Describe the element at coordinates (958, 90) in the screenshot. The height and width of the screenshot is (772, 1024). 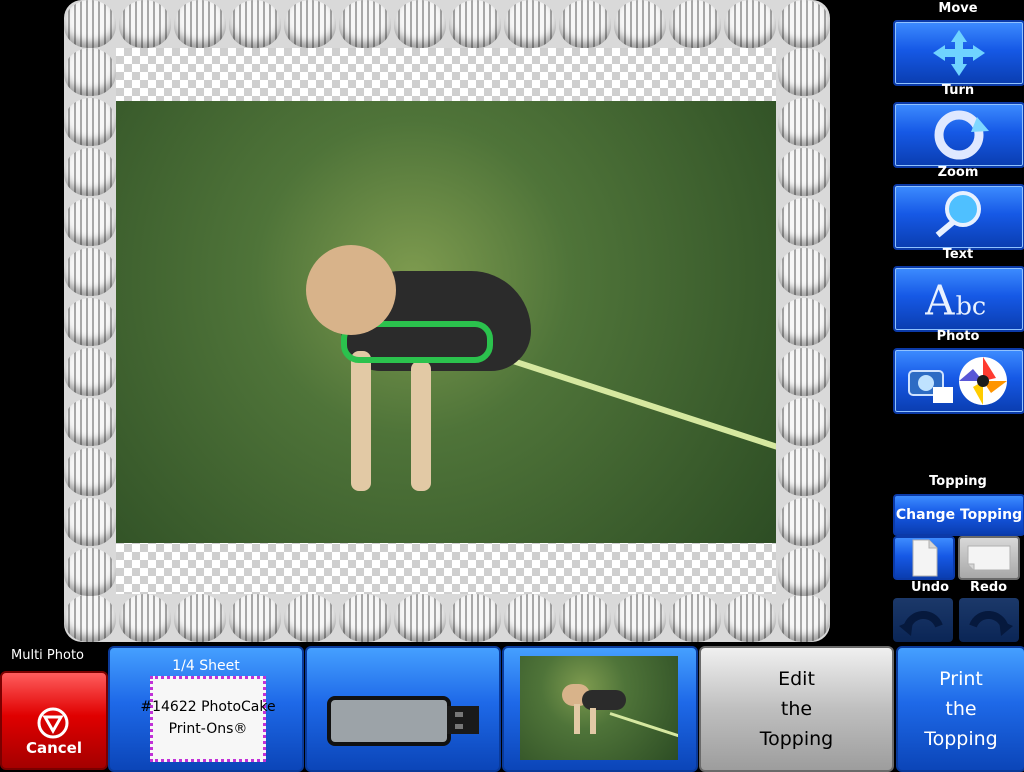
I see `turn-label: Turn` at that location.